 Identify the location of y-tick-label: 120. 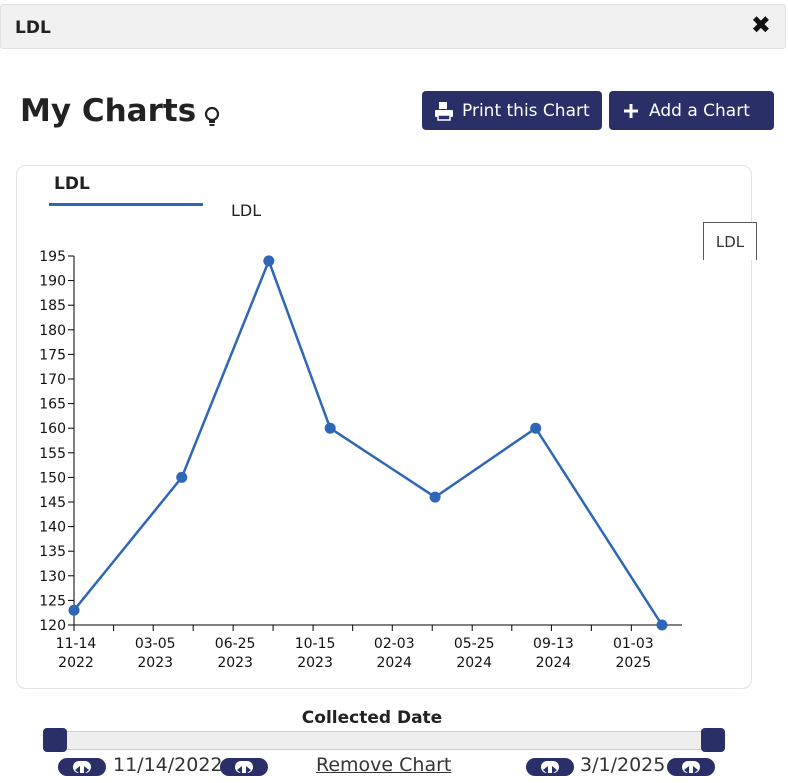
(52, 626).